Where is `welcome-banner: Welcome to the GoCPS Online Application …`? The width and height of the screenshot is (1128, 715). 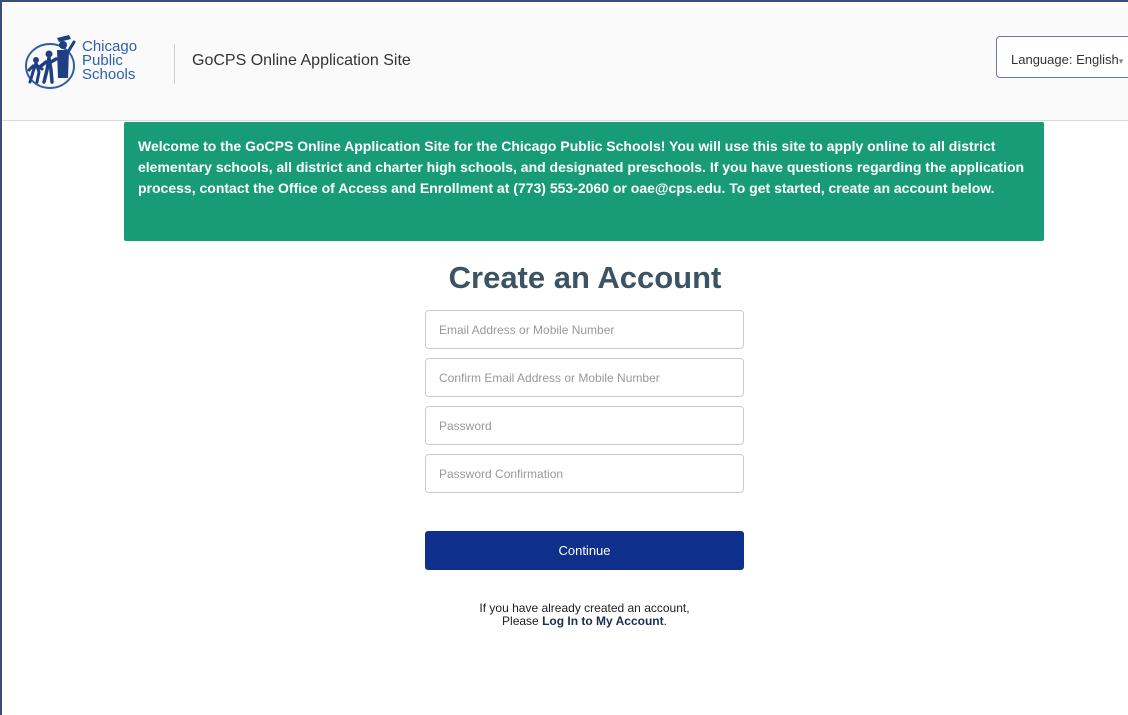 welcome-banner: Welcome to the GoCPS Online Application … is located at coordinates (584, 181).